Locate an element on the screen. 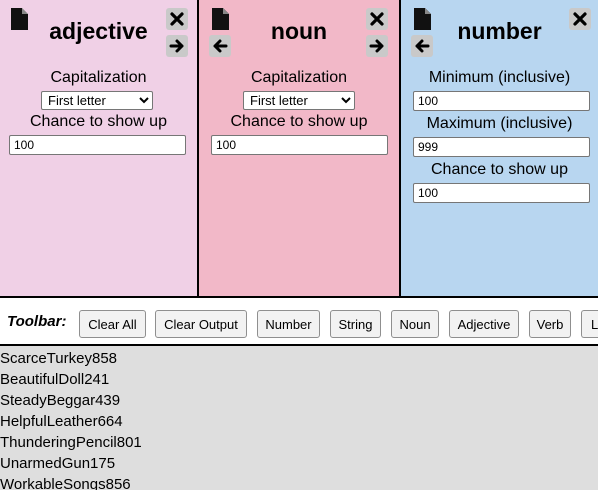 The width and height of the screenshot is (598, 490). toolbar-label: Toolbar: is located at coordinates (37, 321).